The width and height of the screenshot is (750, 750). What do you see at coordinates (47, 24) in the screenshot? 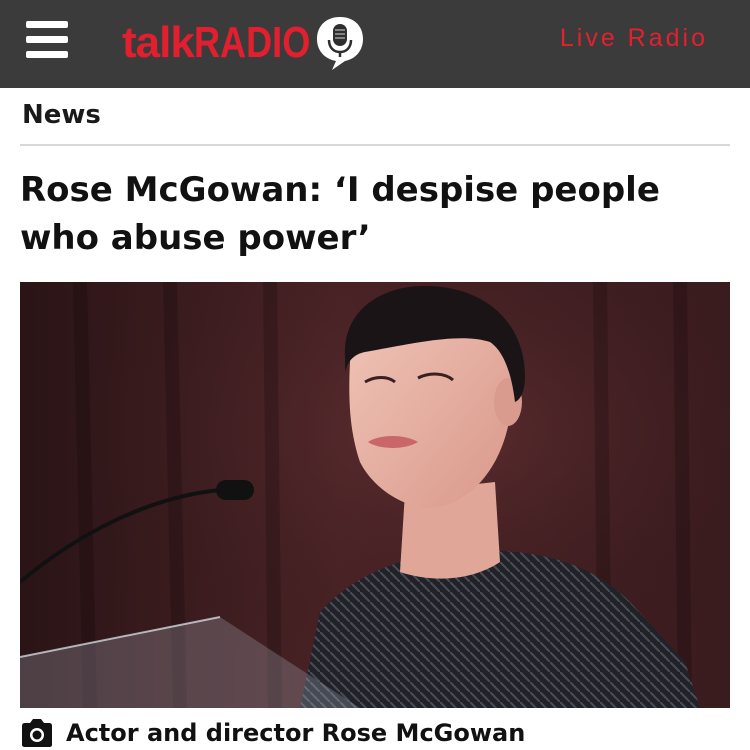
I see `hamburger-menu-icon` at bounding box center [47, 24].